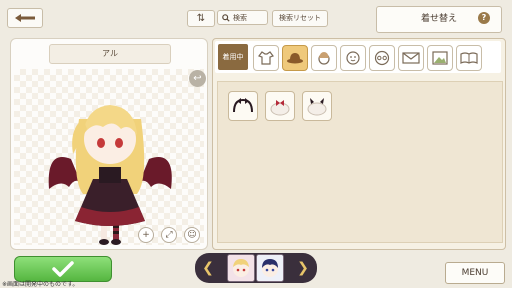 The height and width of the screenshot is (288, 512). I want to click on character-thumb-selected, so click(241, 268).